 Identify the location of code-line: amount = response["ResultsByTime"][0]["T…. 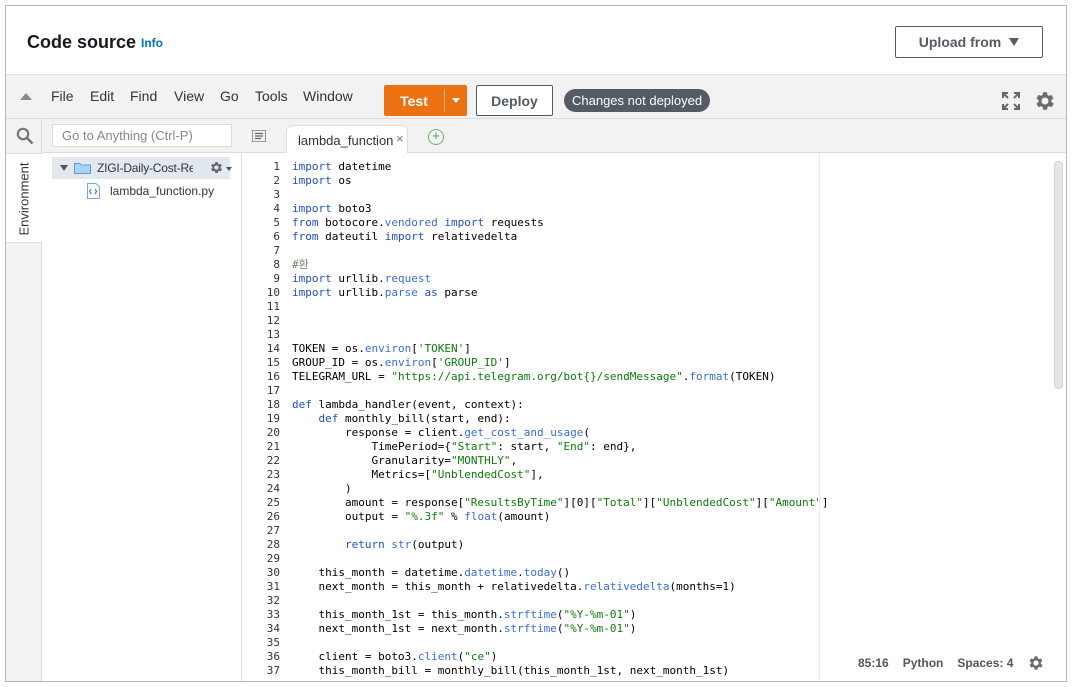
(560, 503).